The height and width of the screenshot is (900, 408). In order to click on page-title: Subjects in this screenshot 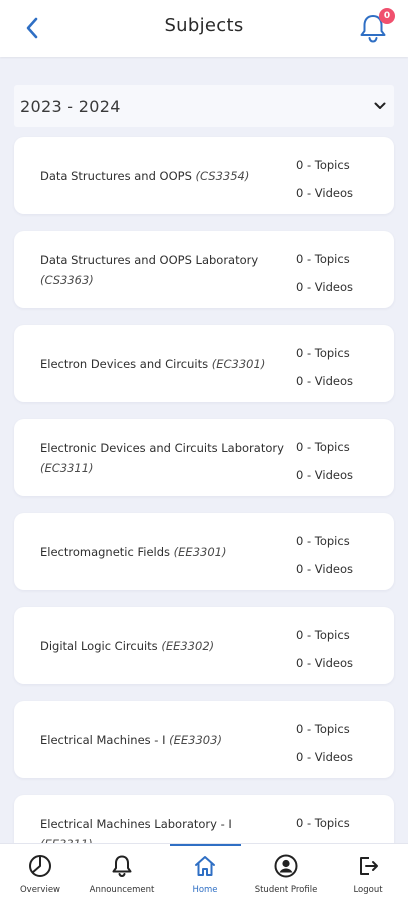, I will do `click(204, 25)`.